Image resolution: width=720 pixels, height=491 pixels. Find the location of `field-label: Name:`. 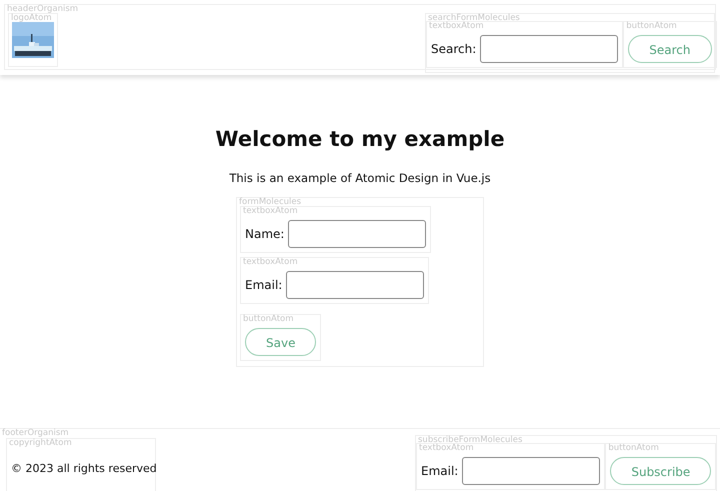

field-label: Name: is located at coordinates (264, 235).